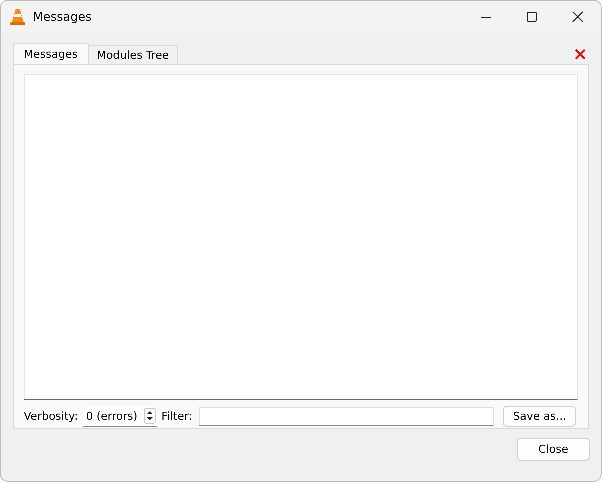  I want to click on window-title: Messages, so click(62, 17).